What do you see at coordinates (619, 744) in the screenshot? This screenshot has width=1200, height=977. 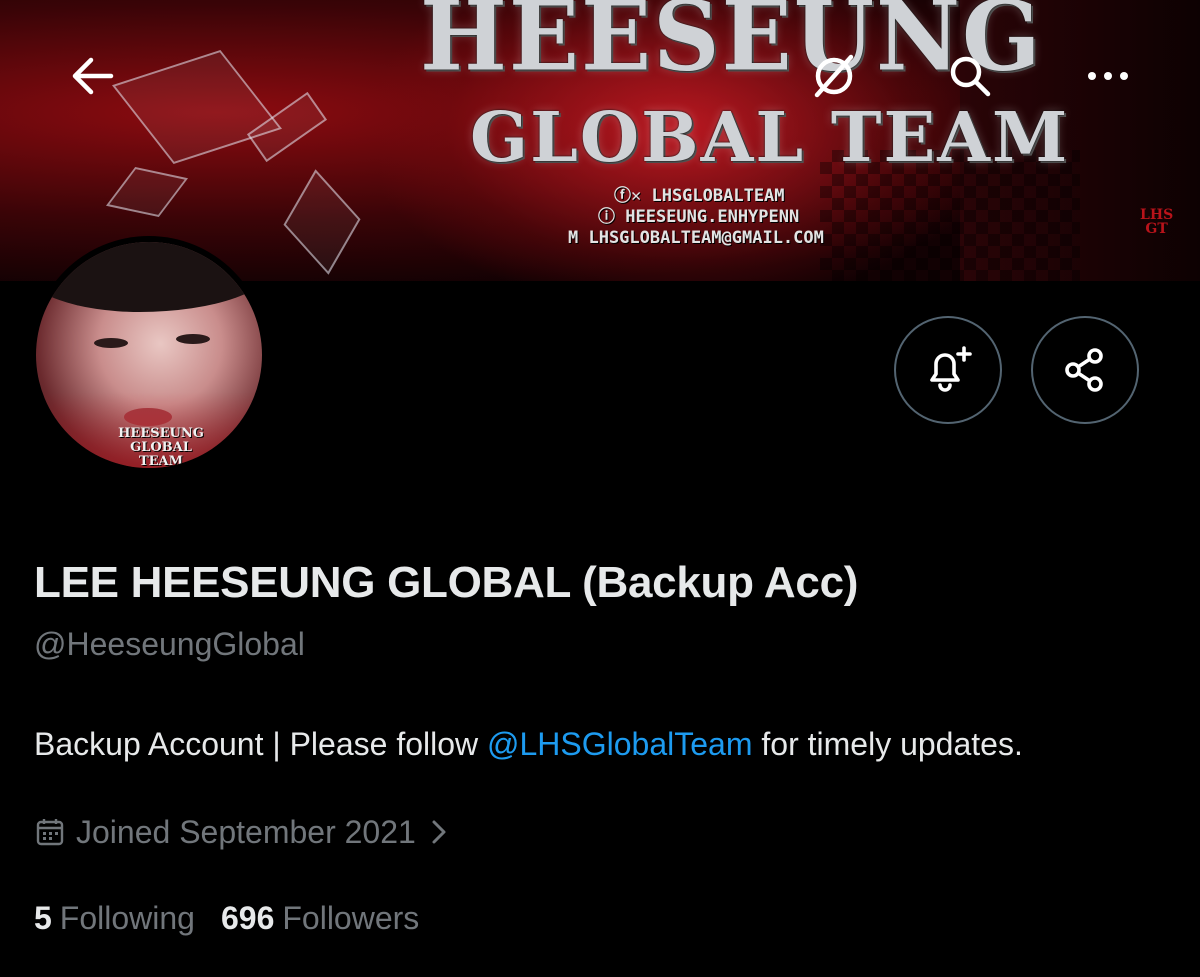 I see `bio-mention-link: @LHSGlobalTeam` at bounding box center [619, 744].